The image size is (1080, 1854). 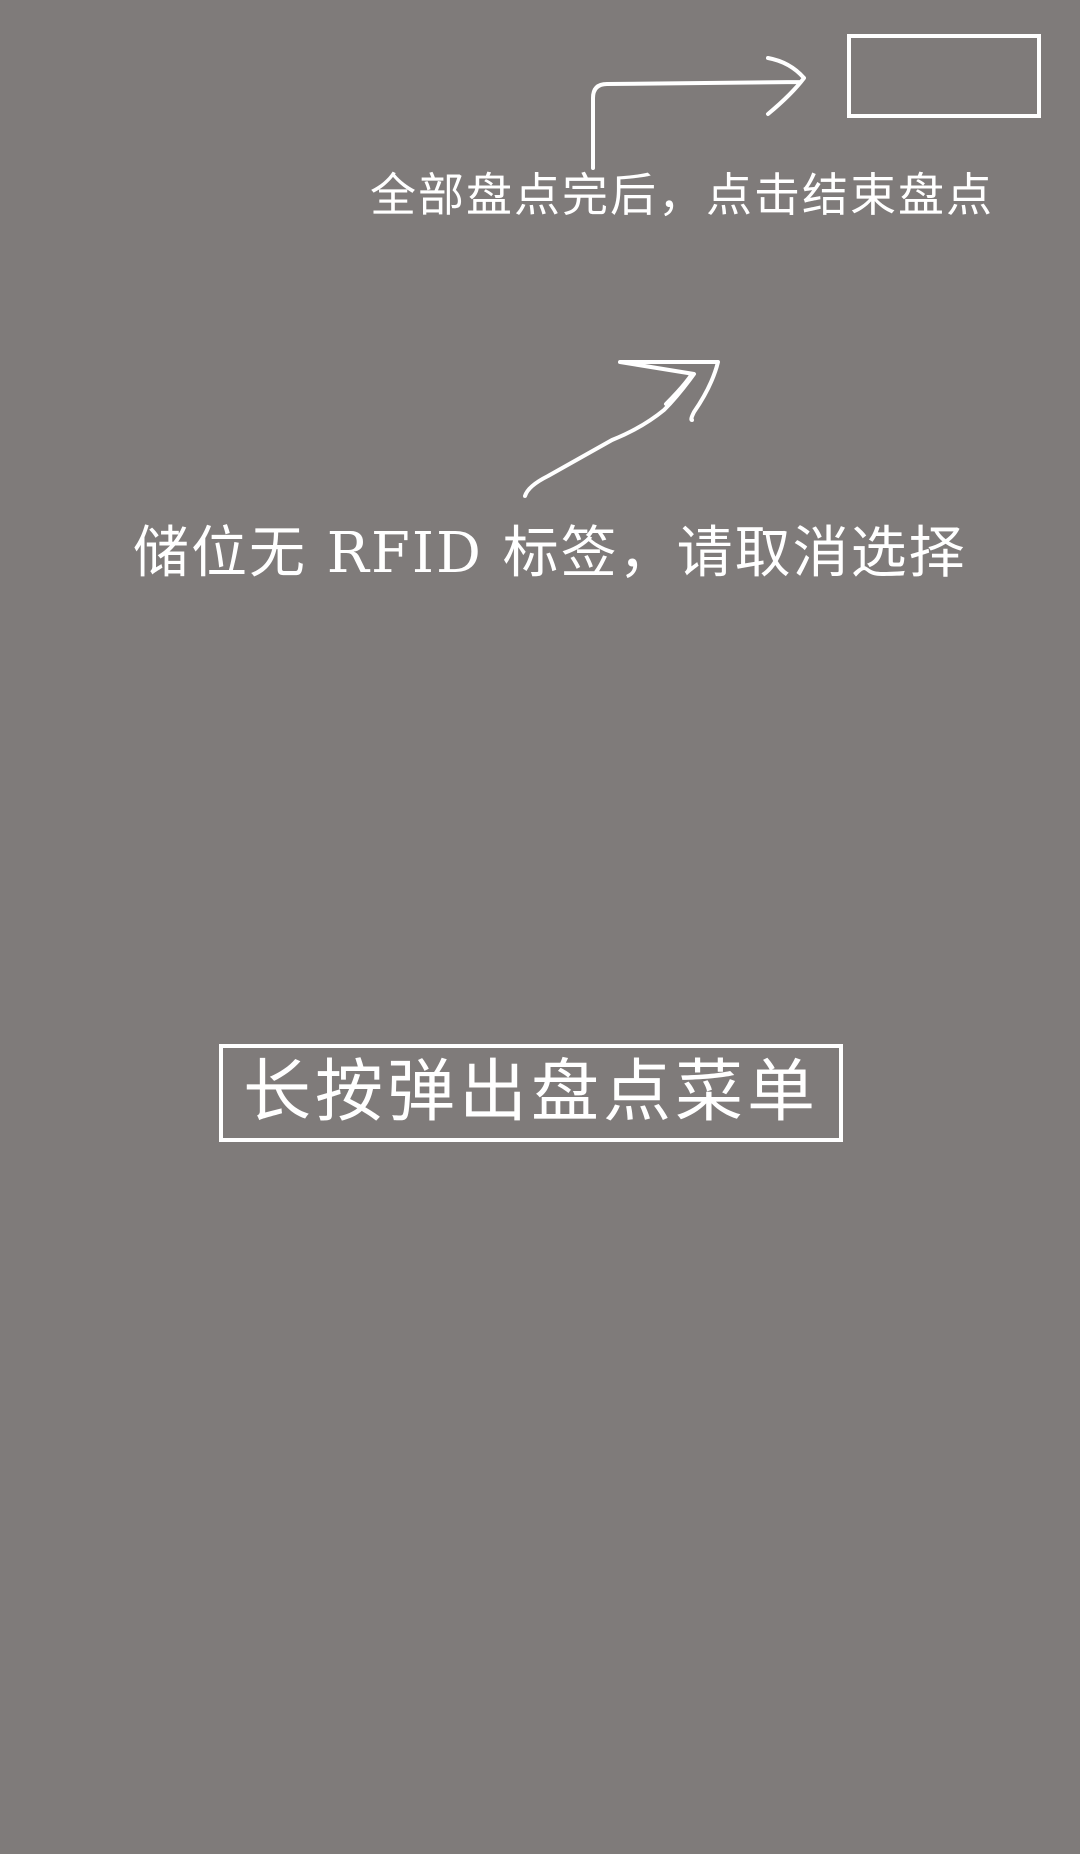 I want to click on annotation-arrows, so click(x=664, y=277).